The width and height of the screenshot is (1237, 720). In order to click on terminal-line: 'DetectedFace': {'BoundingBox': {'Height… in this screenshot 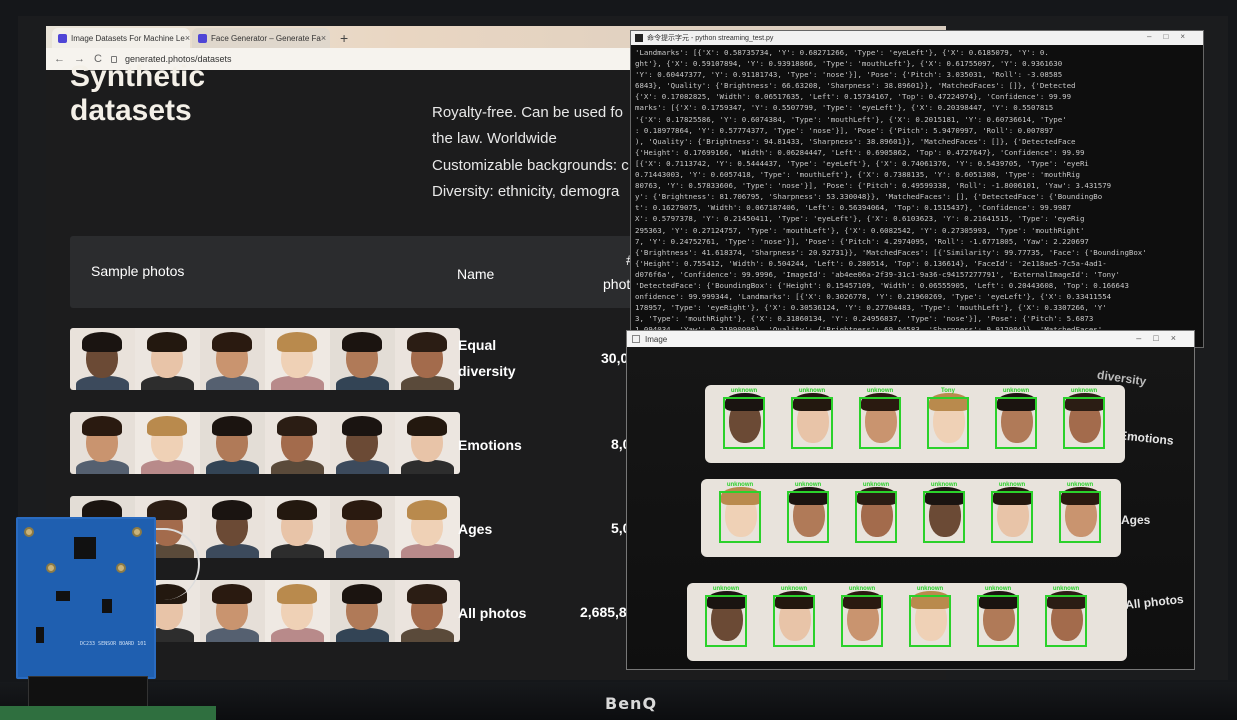, I will do `click(882, 285)`.